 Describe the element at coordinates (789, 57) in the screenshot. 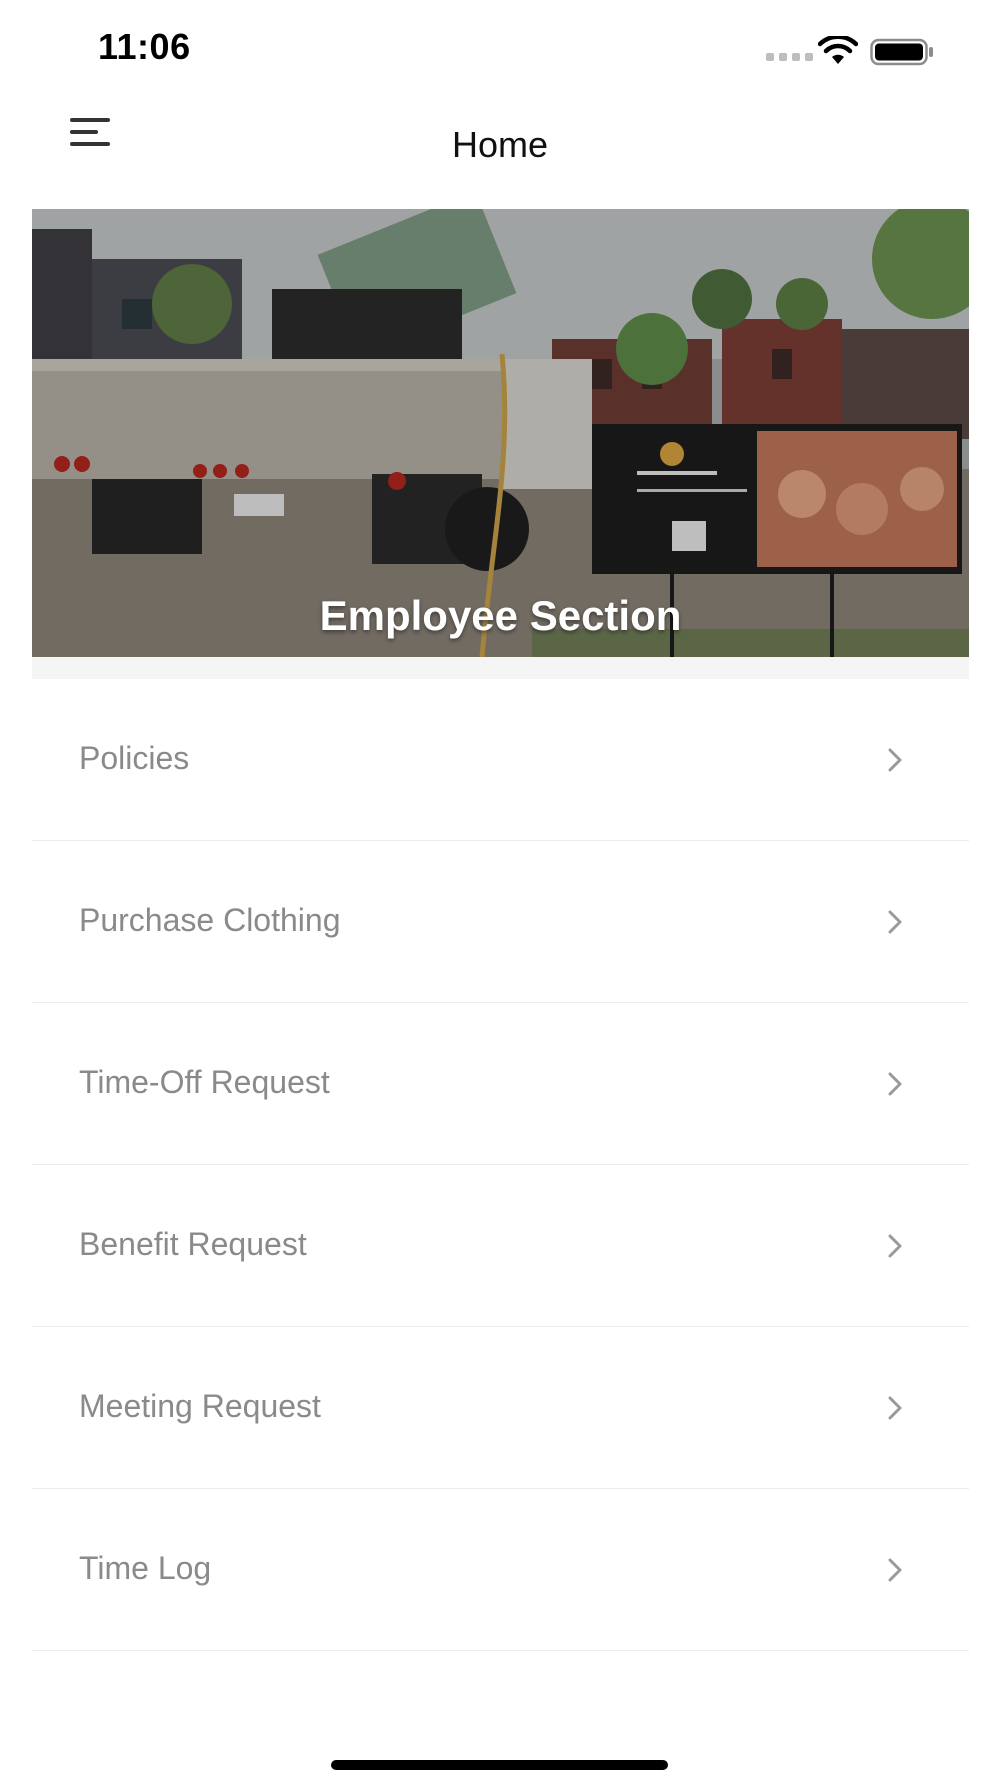

I see `cellular-signal-icon` at that location.